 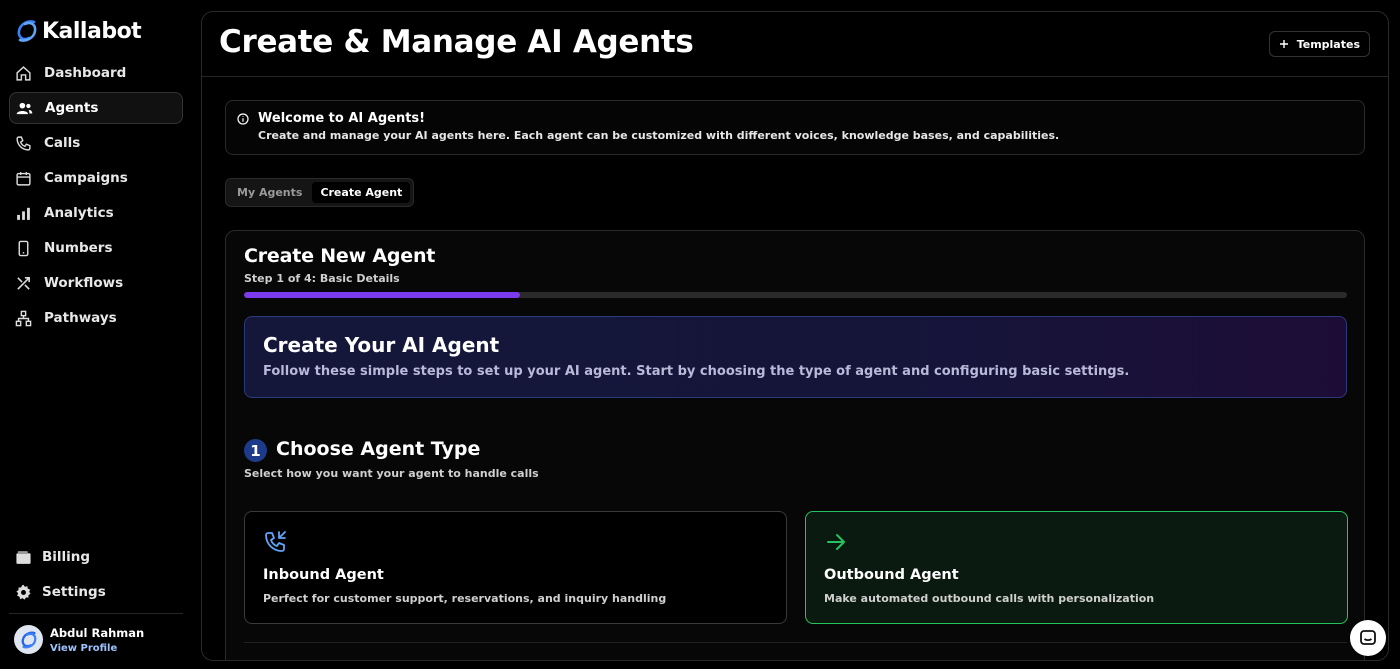 I want to click on avatar, so click(x=28, y=639).